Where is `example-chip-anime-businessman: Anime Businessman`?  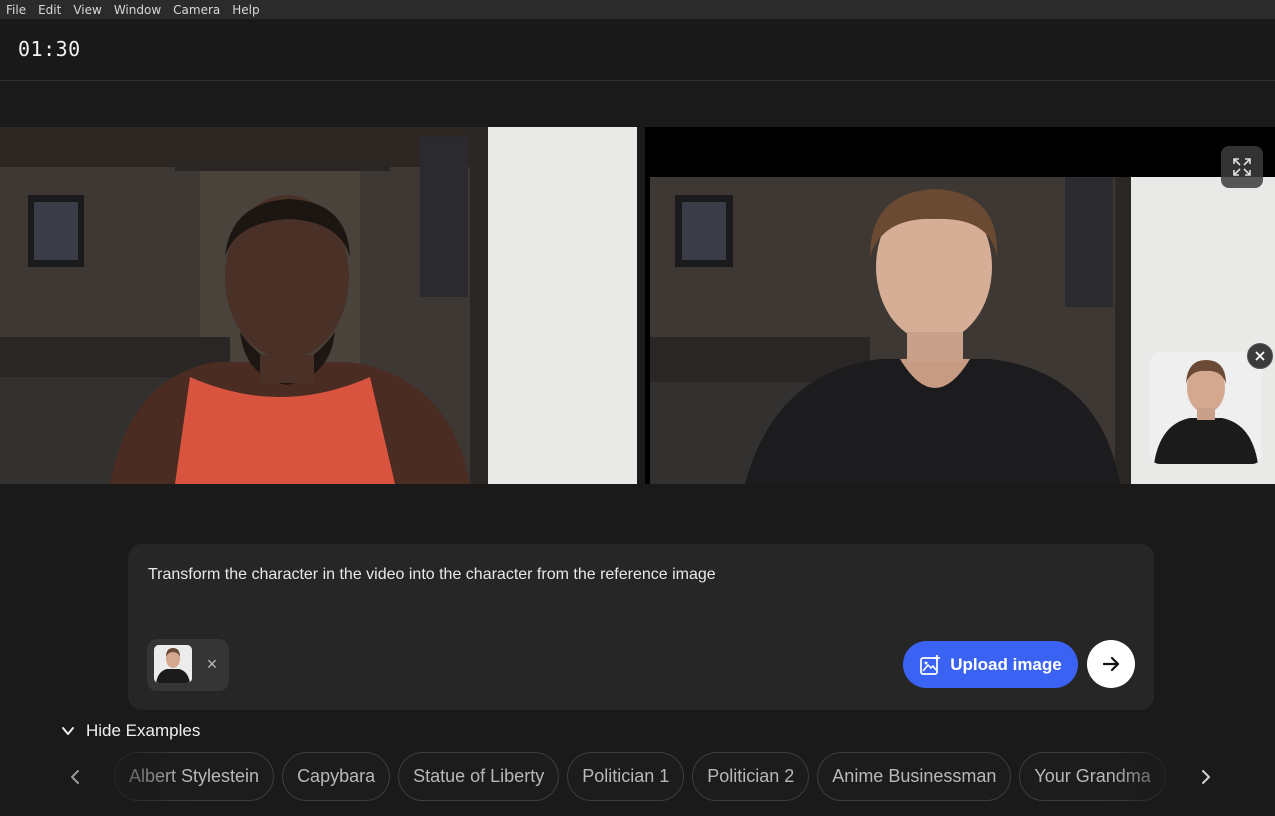 example-chip-anime-businessman: Anime Businessman is located at coordinates (914, 776).